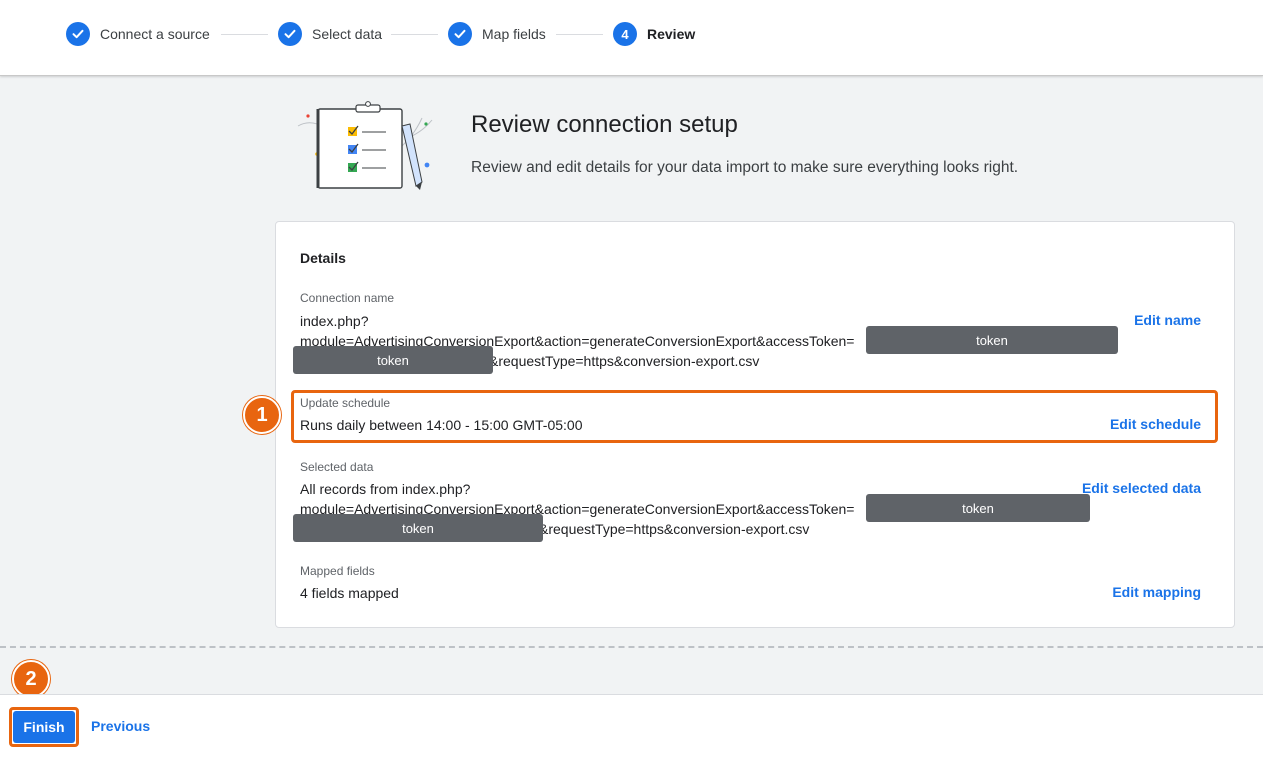 The image size is (1263, 758). I want to click on edit-schedule-link: Edit schedule, so click(1155, 424).